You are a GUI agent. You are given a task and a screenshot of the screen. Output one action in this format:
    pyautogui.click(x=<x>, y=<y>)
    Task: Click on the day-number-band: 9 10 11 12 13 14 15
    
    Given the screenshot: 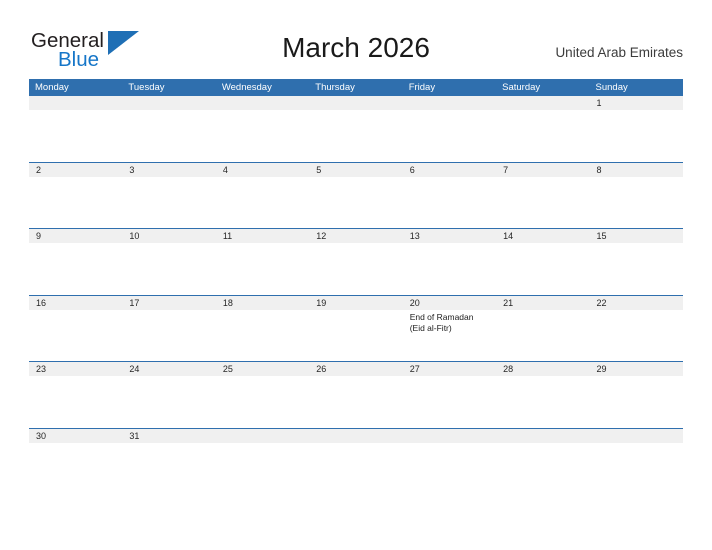 What is the action you would take?
    pyautogui.click(x=356, y=236)
    